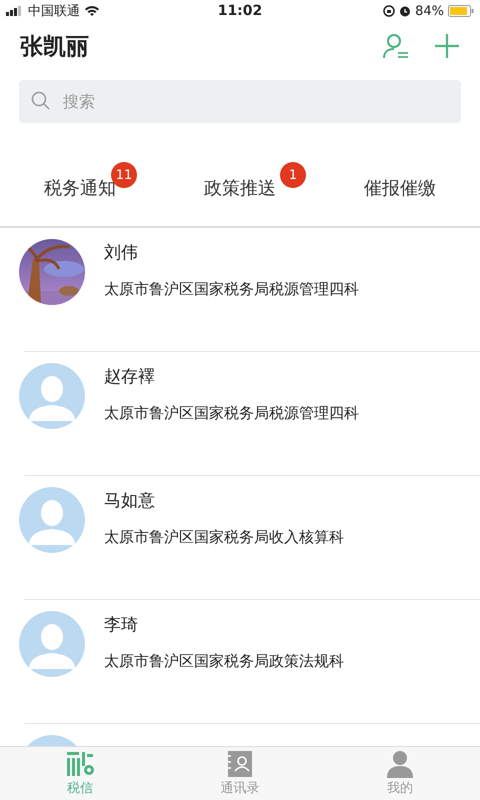 This screenshot has height=800, width=480. What do you see at coordinates (224, 537) in the screenshot?
I see `contact-department: 太原市鲁沪区国家税务局收入核算科` at bounding box center [224, 537].